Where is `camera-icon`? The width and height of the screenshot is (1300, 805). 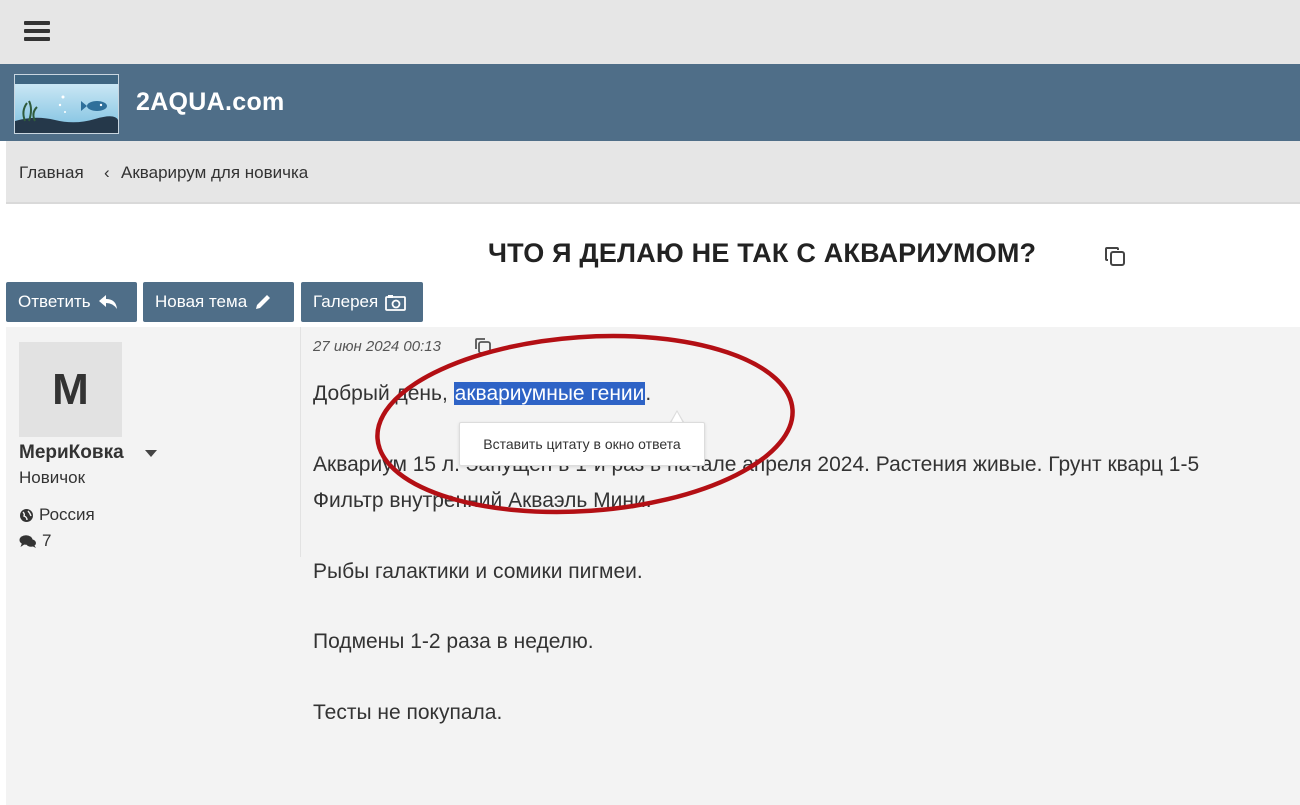 camera-icon is located at coordinates (396, 302).